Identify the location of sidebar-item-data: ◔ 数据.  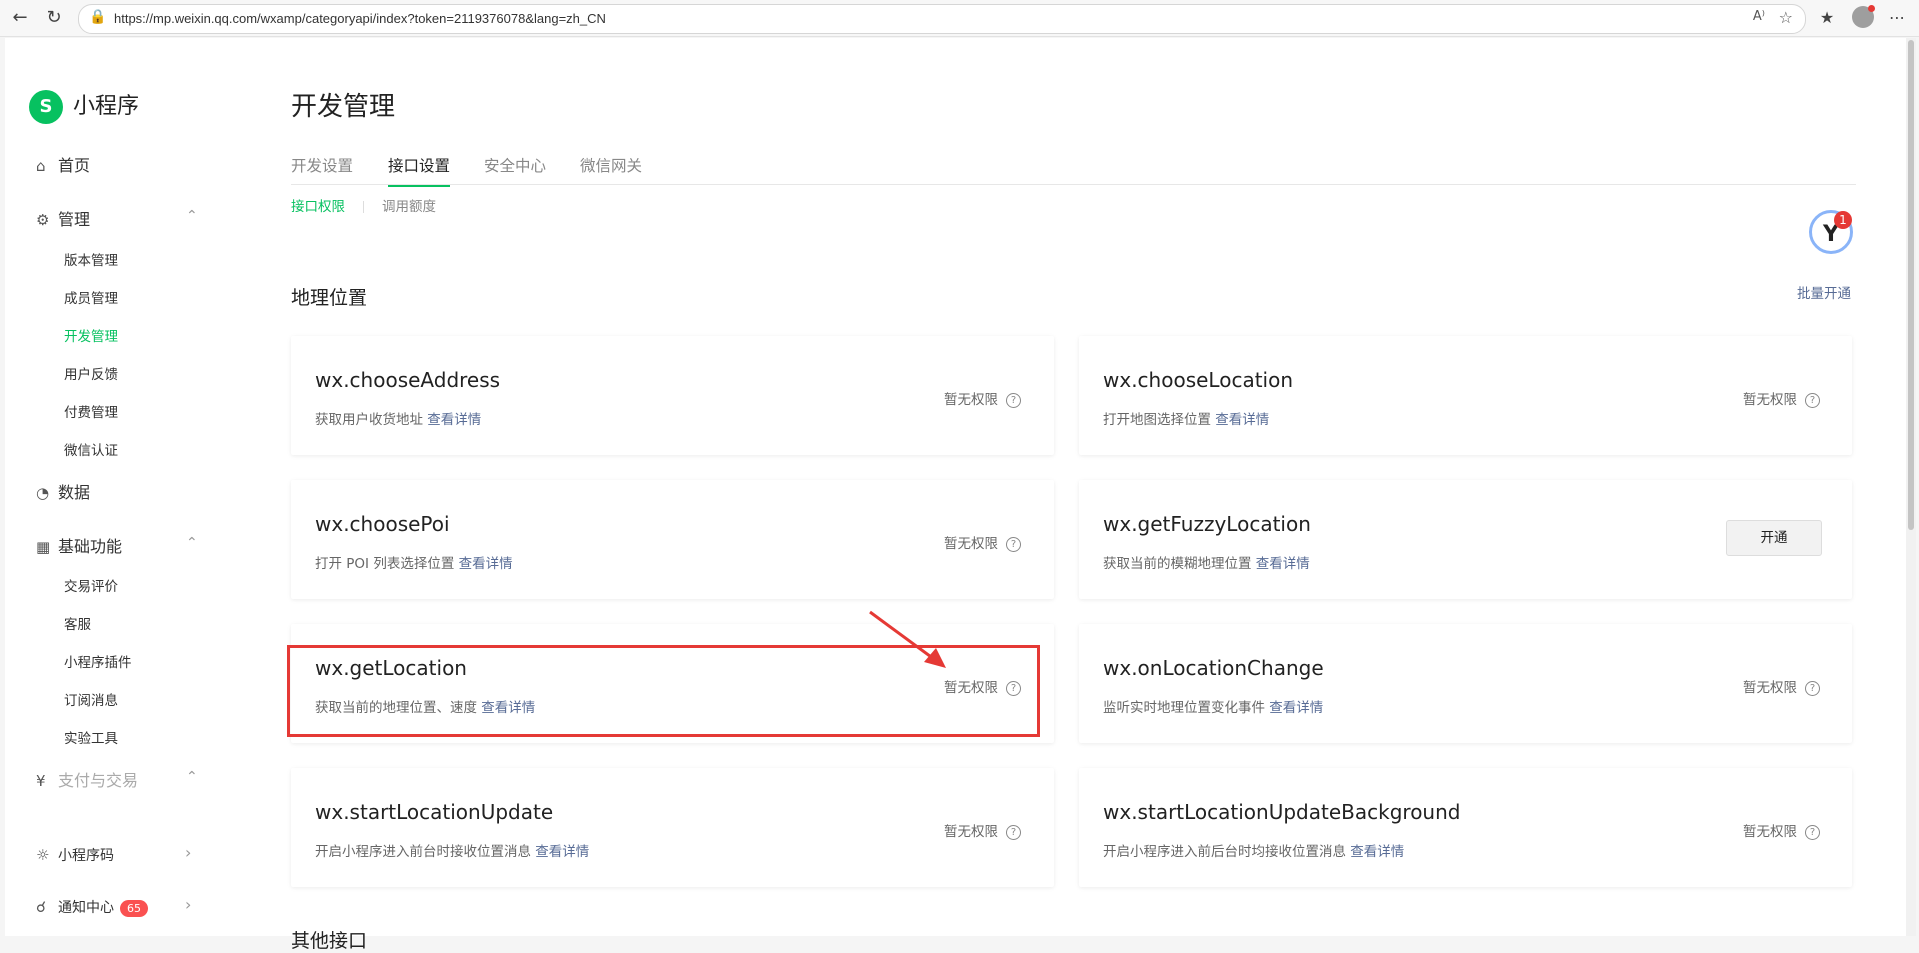
(63, 491).